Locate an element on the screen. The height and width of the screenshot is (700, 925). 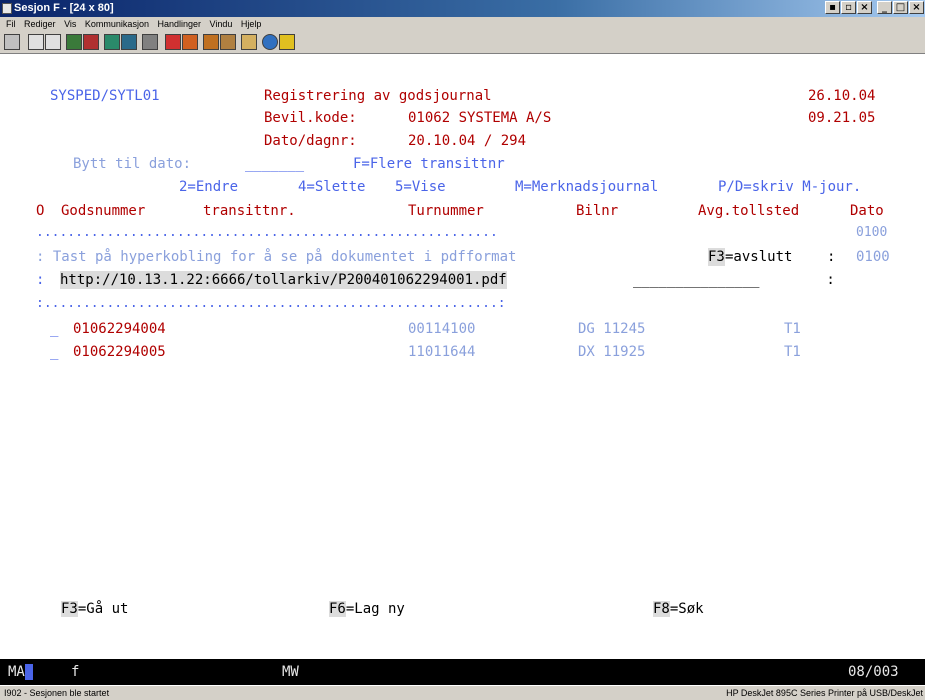
bytt-label: Bytt til dato: is located at coordinates (132, 164).